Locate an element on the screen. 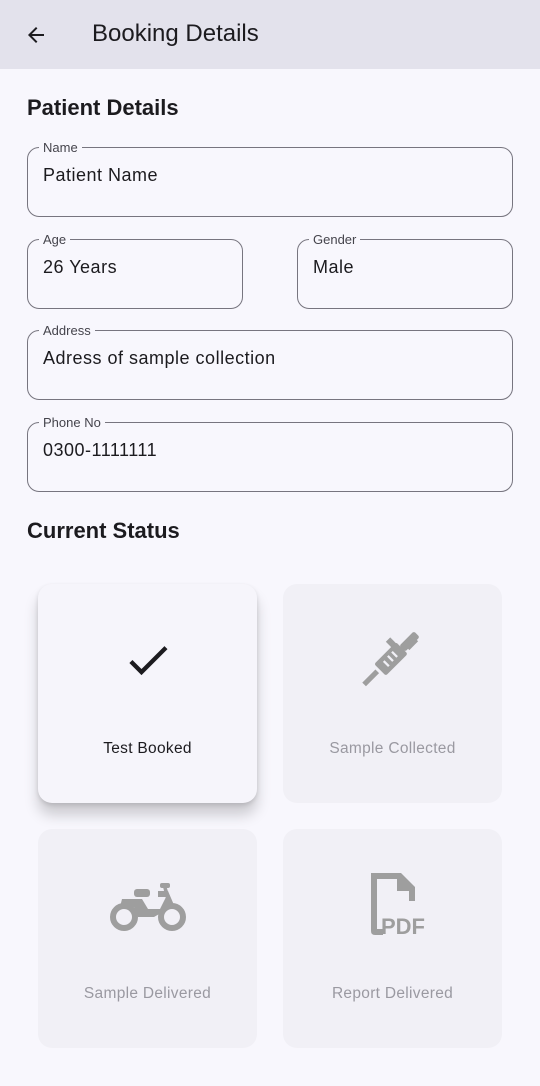 This screenshot has height=1086, width=540. age-field-value: 26 Years is located at coordinates (80, 267).